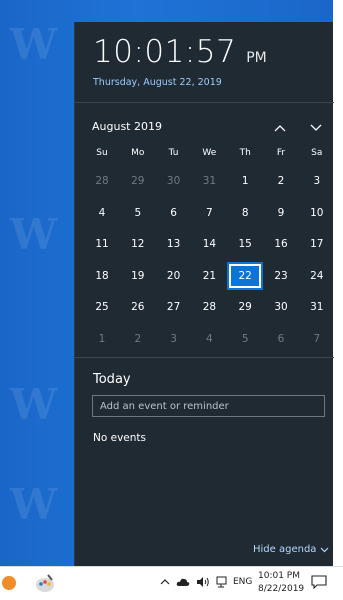 Image resolution: width=343 pixels, height=600 pixels. I want to click on notifications-icon, so click(319, 582).